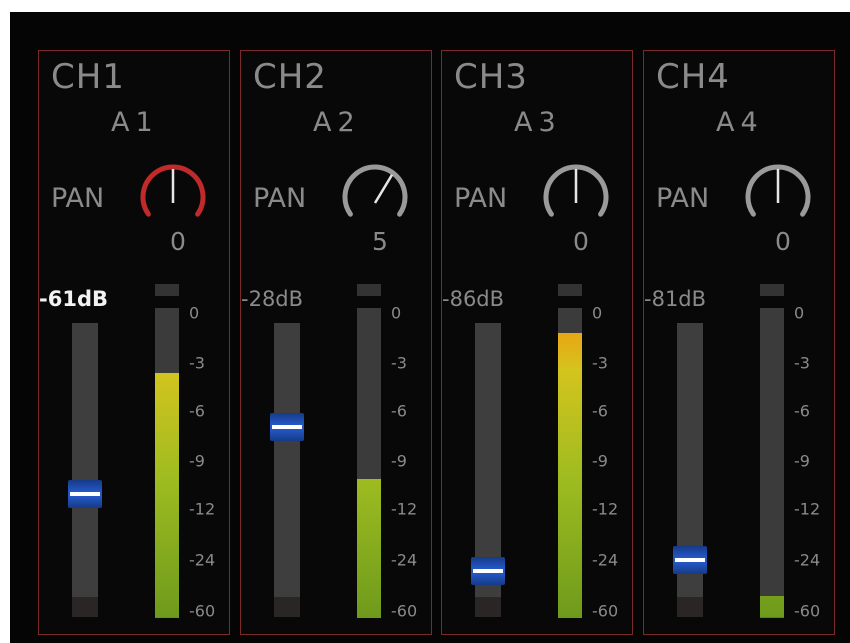  Describe the element at coordinates (675, 299) in the screenshot. I see `channel-level-label: -81dB` at that location.